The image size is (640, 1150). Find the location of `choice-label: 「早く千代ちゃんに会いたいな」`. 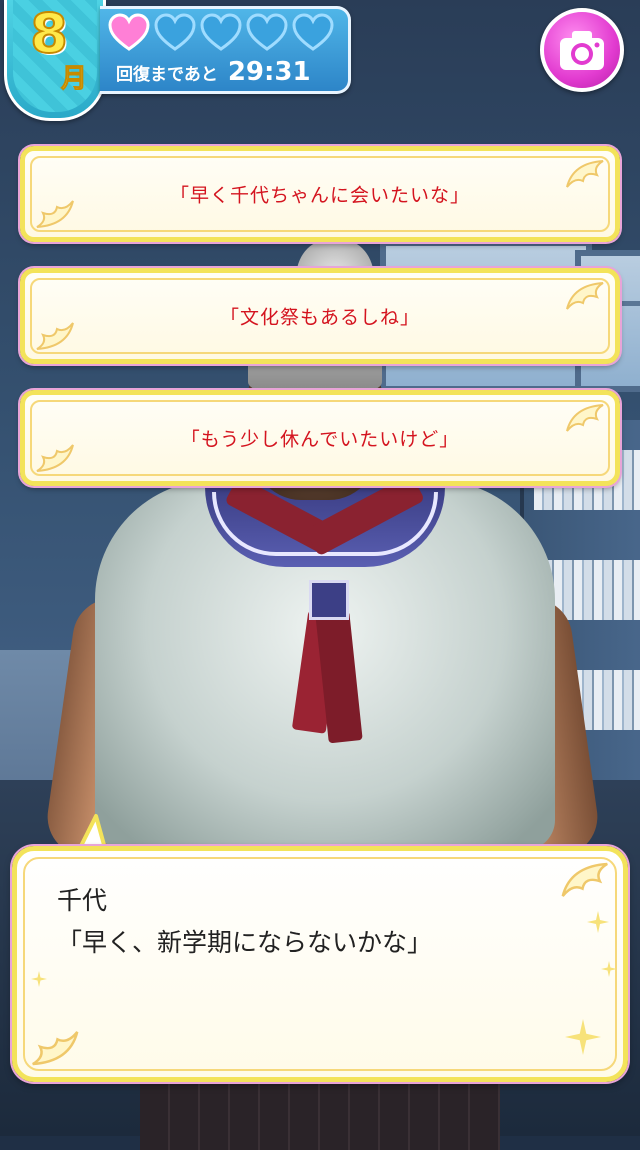

choice-label: 「早く千代ちゃんに会いたいな」 is located at coordinates (319, 195).